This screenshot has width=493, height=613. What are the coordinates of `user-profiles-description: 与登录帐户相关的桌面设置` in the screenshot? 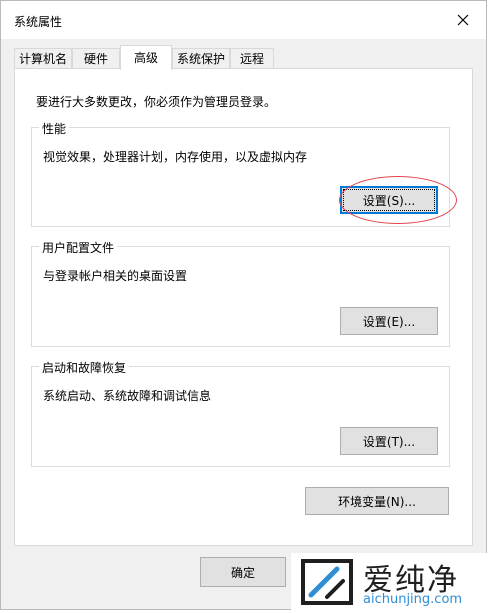 It's located at (115, 276).